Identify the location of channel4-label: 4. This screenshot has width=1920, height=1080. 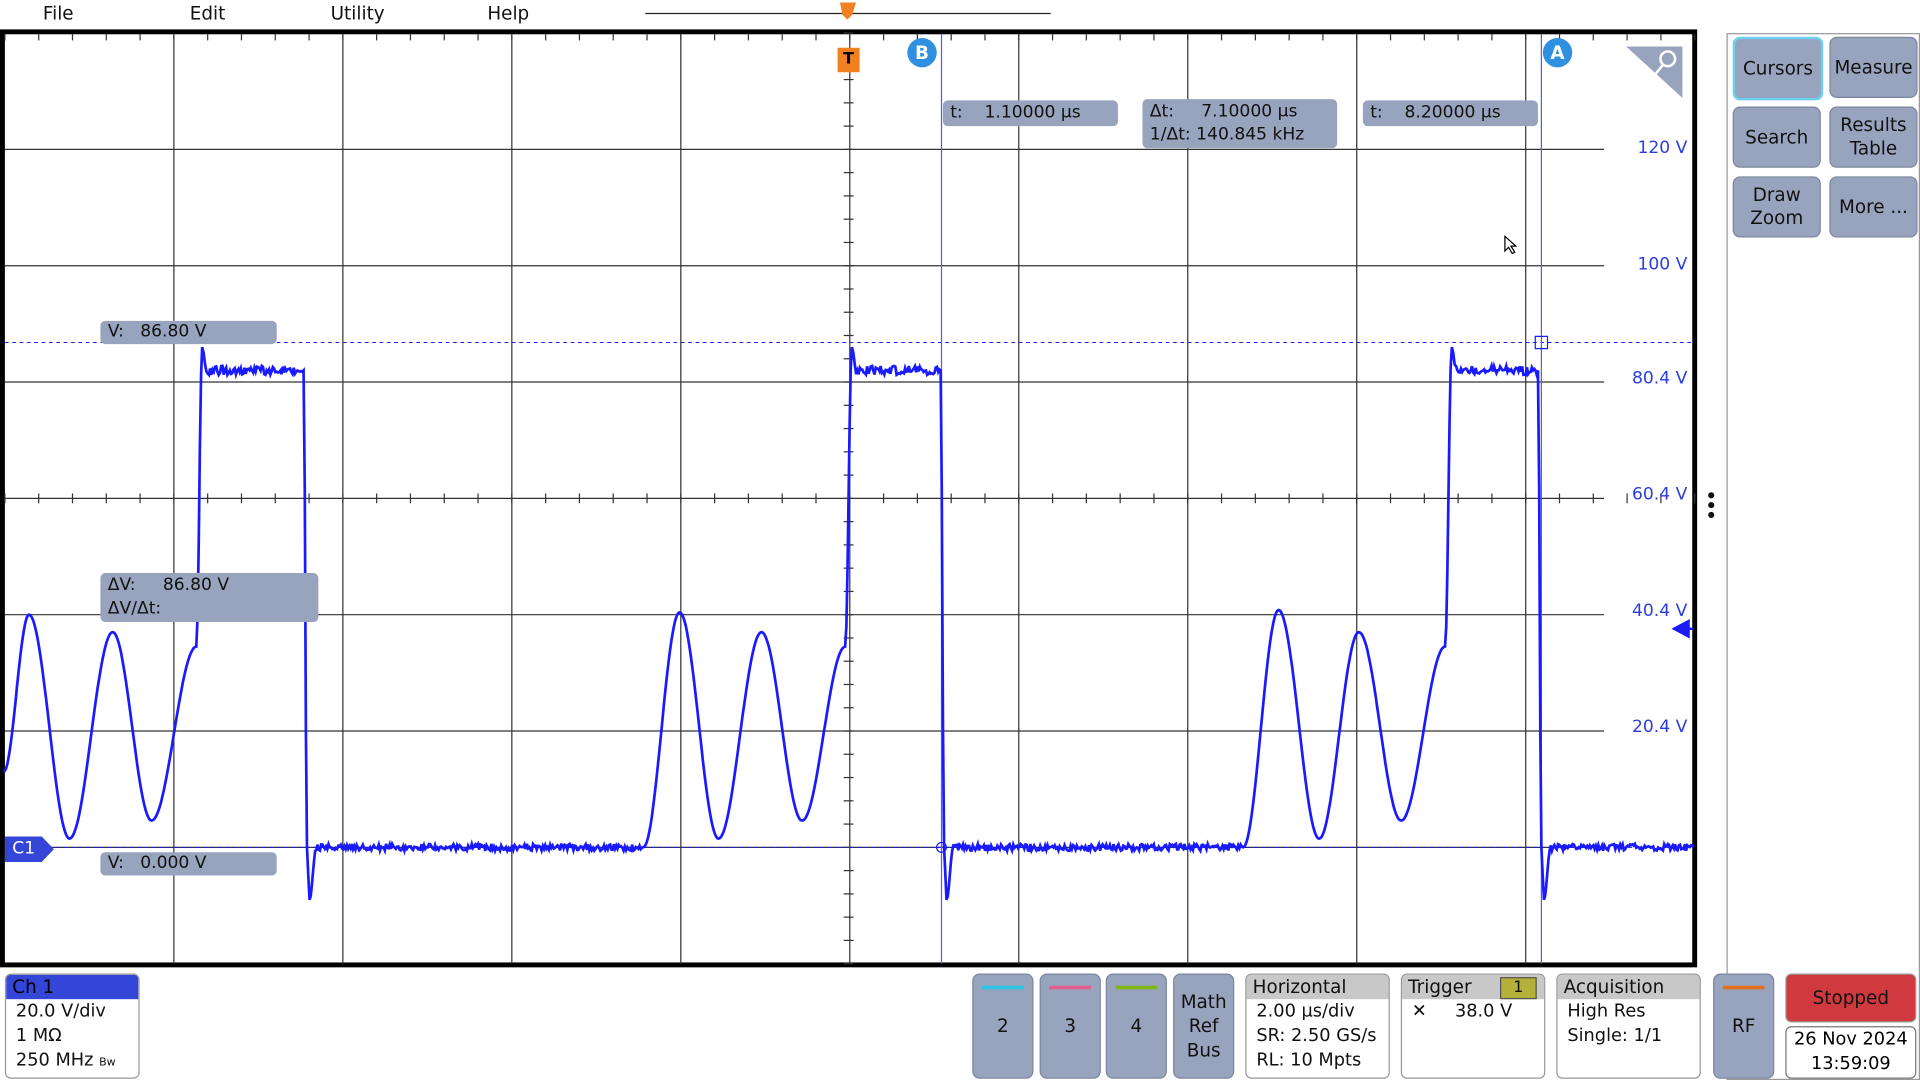
(1136, 1026).